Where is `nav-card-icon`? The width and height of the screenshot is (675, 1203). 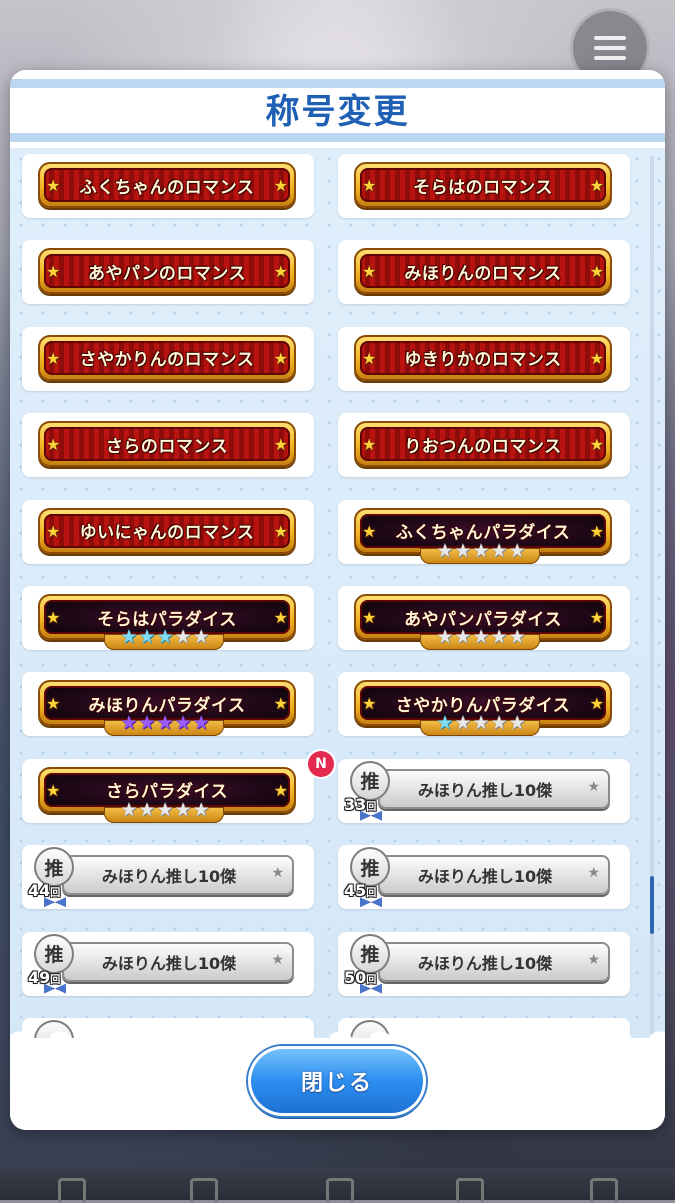
nav-card-icon is located at coordinates (340, 1190).